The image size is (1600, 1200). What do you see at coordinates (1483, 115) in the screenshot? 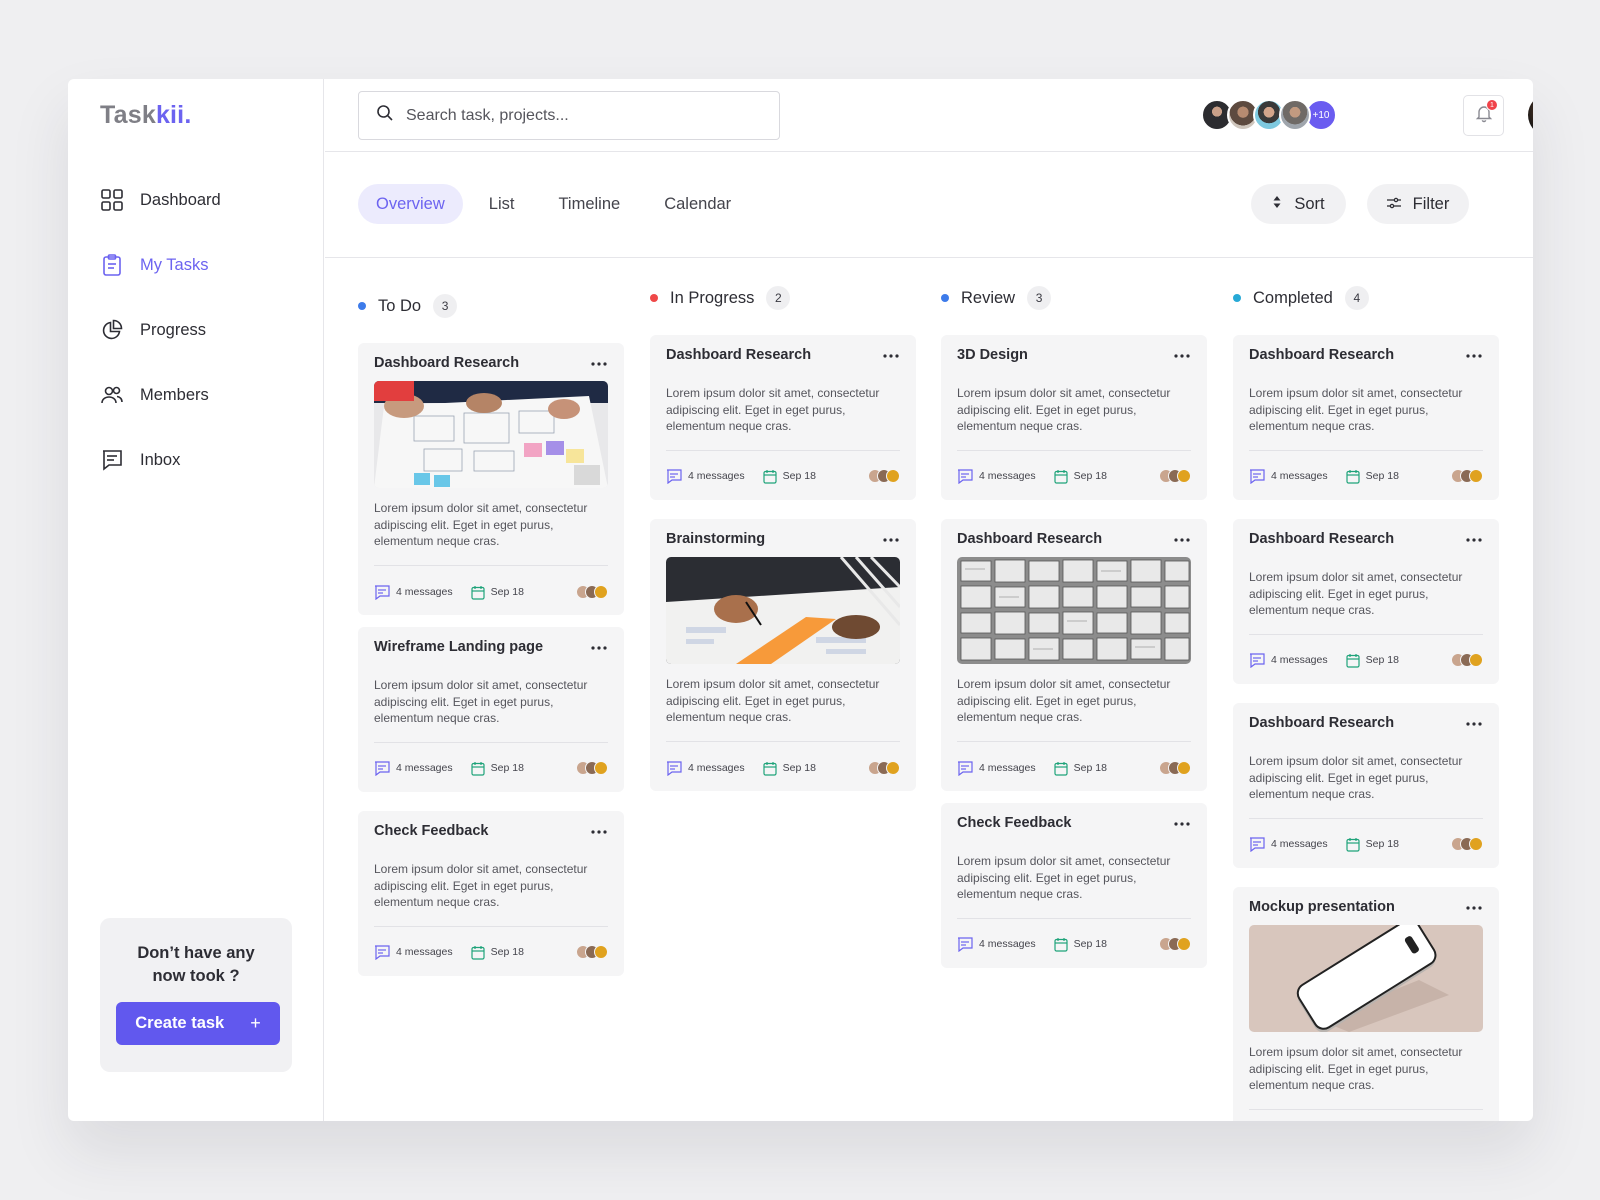
I see `notifications-button: 1` at bounding box center [1483, 115].